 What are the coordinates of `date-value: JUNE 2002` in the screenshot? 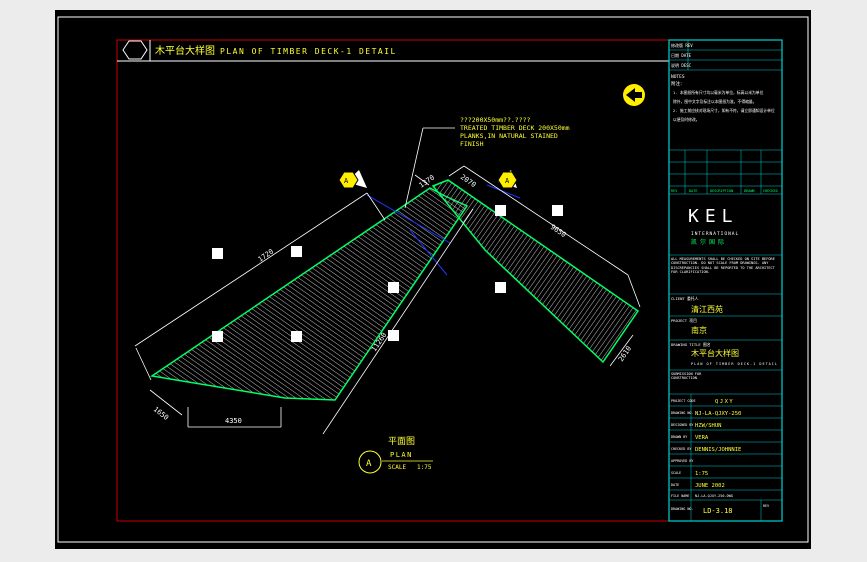 It's located at (710, 486).